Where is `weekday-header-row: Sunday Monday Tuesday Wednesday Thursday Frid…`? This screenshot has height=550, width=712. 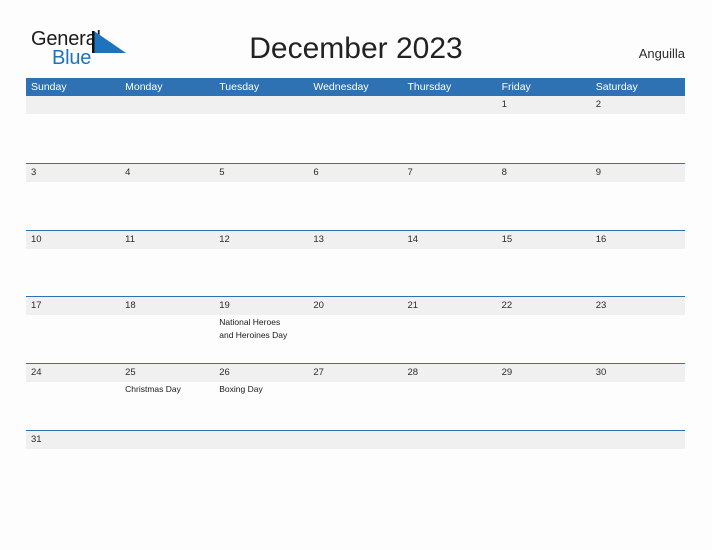
weekday-header-row: Sunday Monday Tuesday Wednesday Thursday Frid… is located at coordinates (355, 87).